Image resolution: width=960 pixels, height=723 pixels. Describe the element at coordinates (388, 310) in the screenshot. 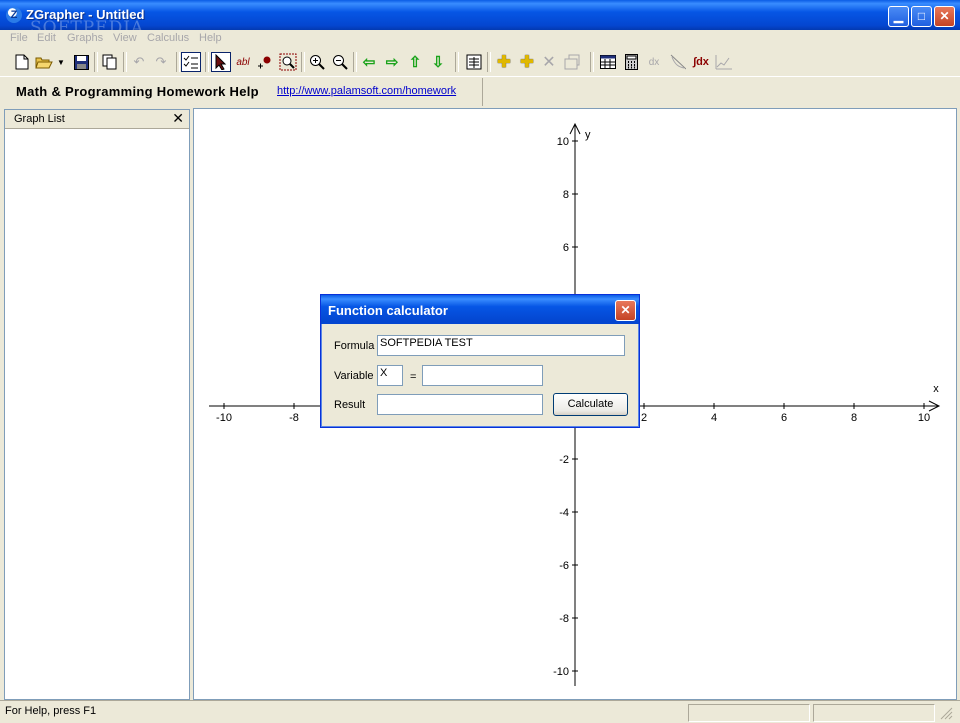

I see `dialog-title: Function calculator` at that location.